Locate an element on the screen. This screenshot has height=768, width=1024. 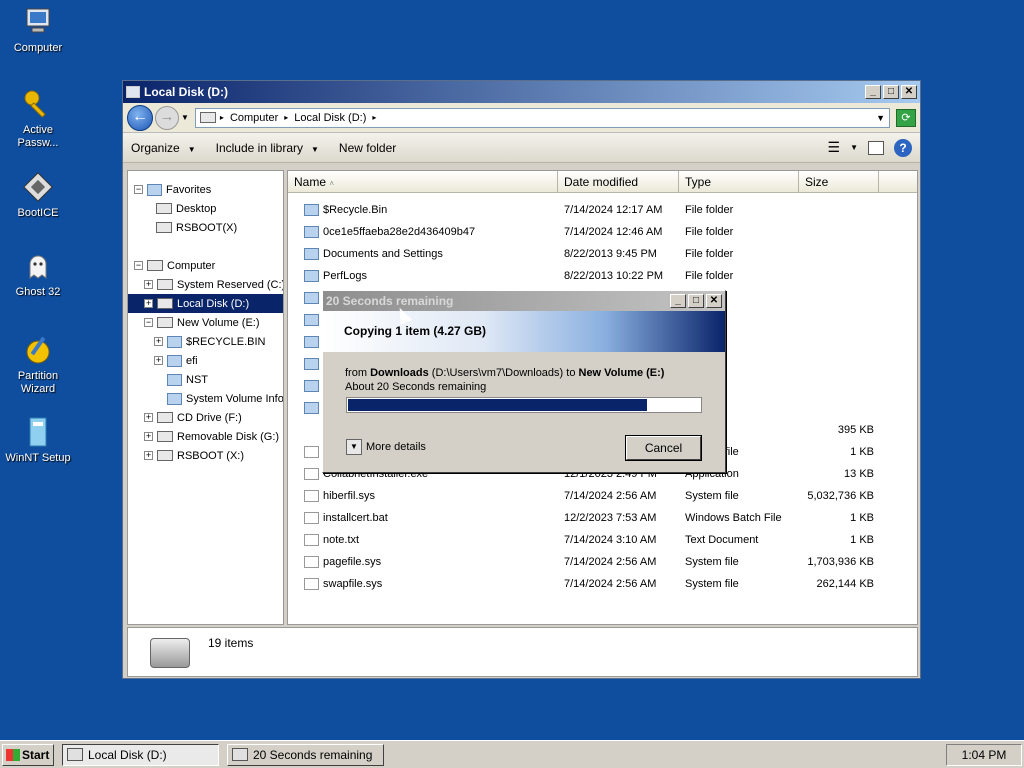
tree-item-efi: + efi is located at coordinates (176, 360).